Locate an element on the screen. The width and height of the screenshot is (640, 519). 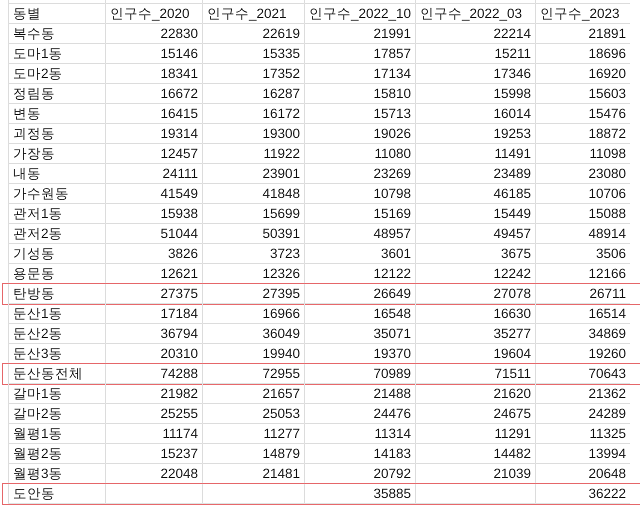
table-cell: 21481 is located at coordinates (253, 474).